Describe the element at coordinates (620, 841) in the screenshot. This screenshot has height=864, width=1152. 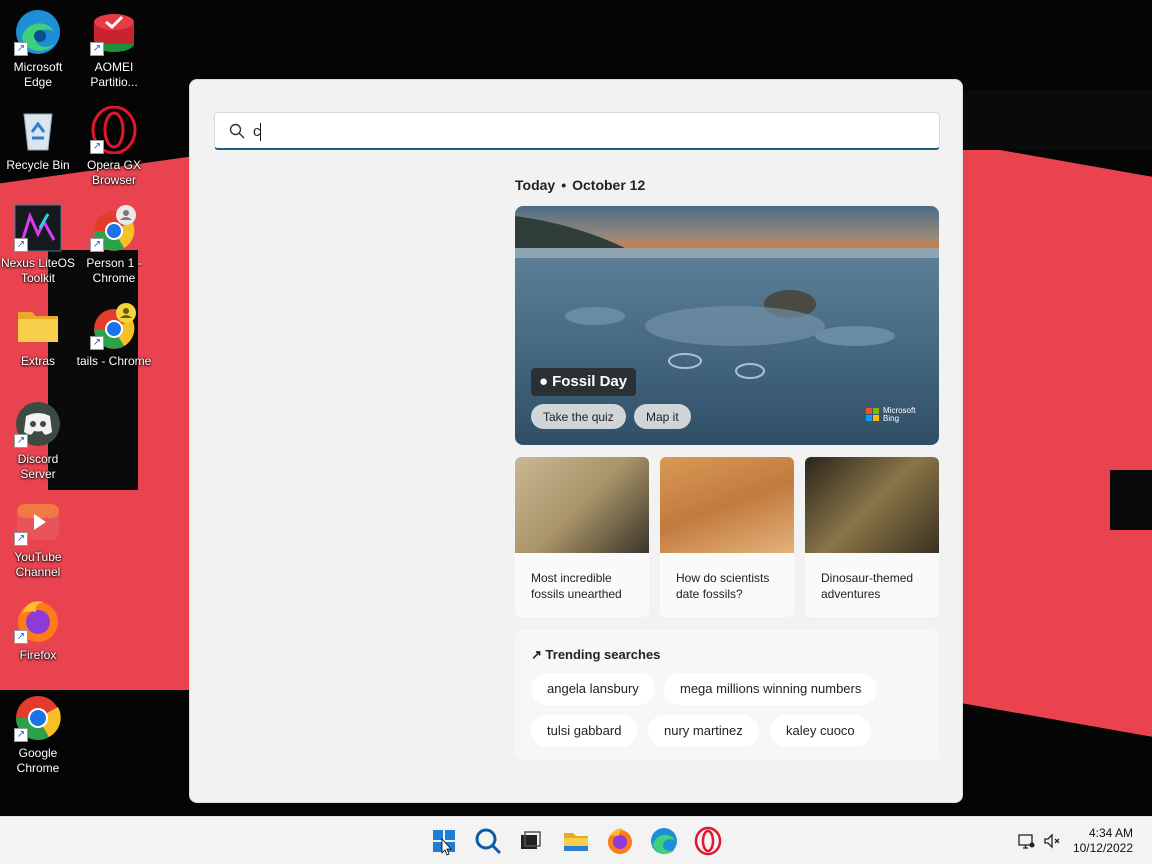
I see `firefox-icon` at that location.